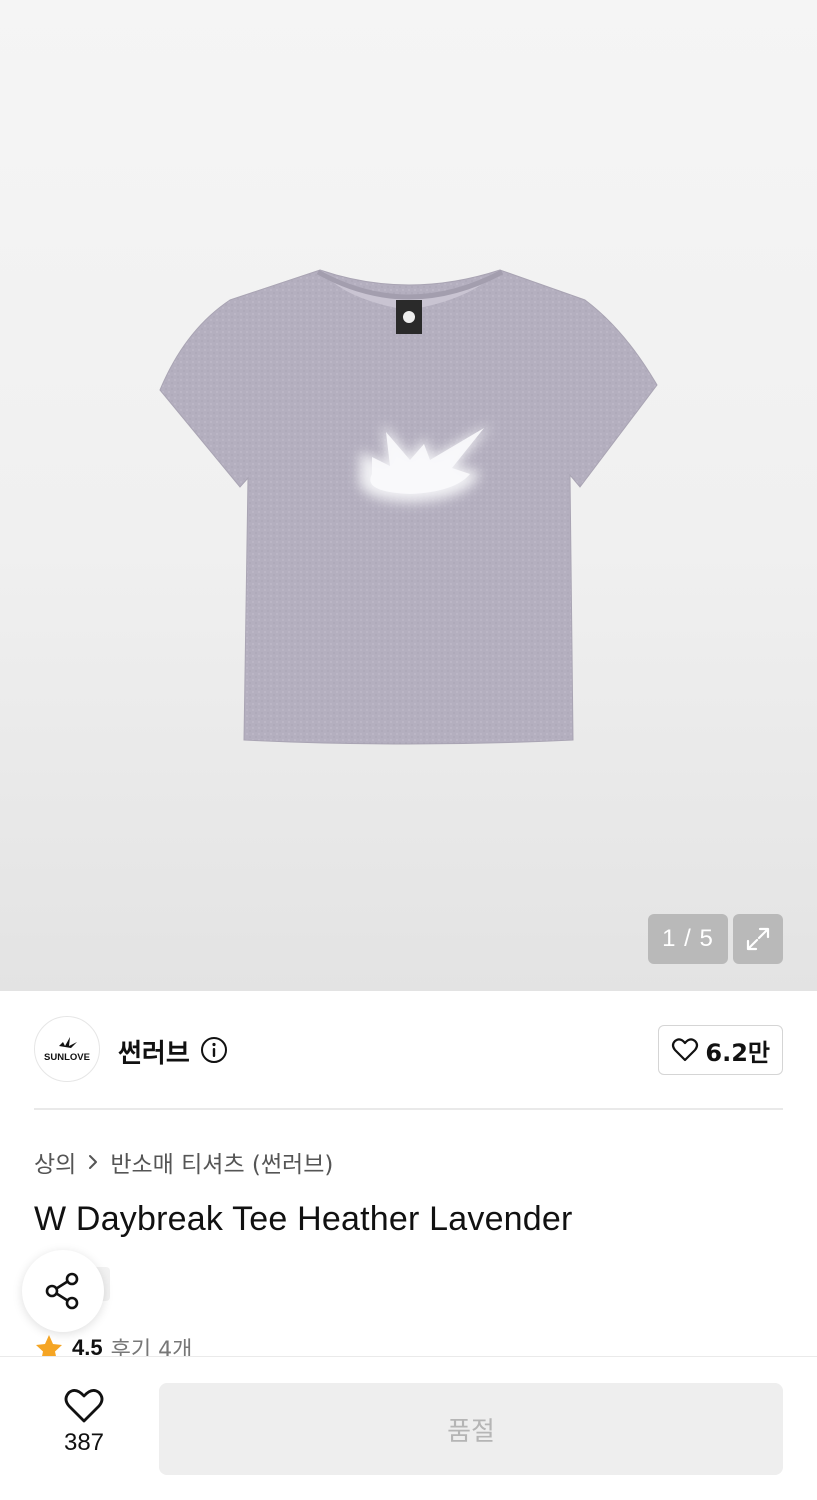 Image resolution: width=817 pixels, height=1500 pixels. I want to click on brand-logo-text: SUNLOVE, so click(67, 1057).